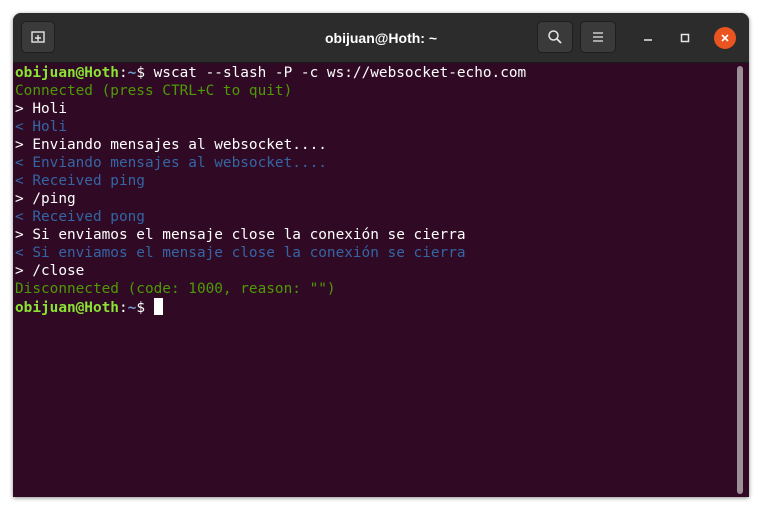 Image resolution: width=764 pixels, height=515 pixels. What do you see at coordinates (41, 109) in the screenshot?
I see `sent-message-line: > Holi` at bounding box center [41, 109].